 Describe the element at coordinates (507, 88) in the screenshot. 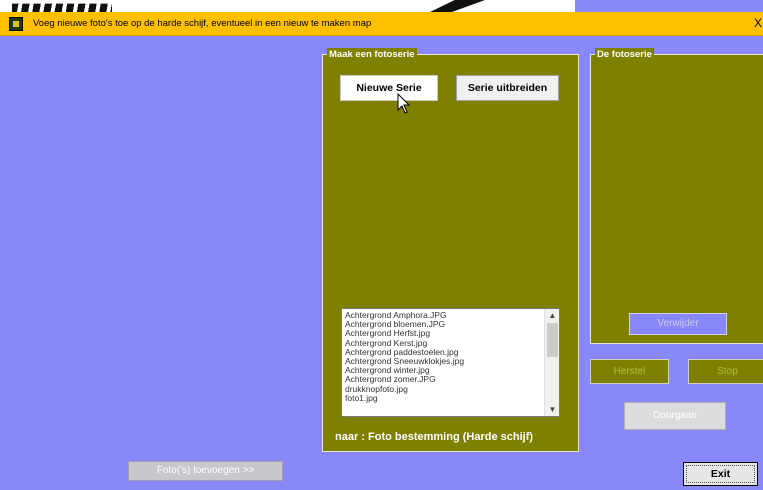

I see `extend-series-button: Serie uitbreiden` at that location.